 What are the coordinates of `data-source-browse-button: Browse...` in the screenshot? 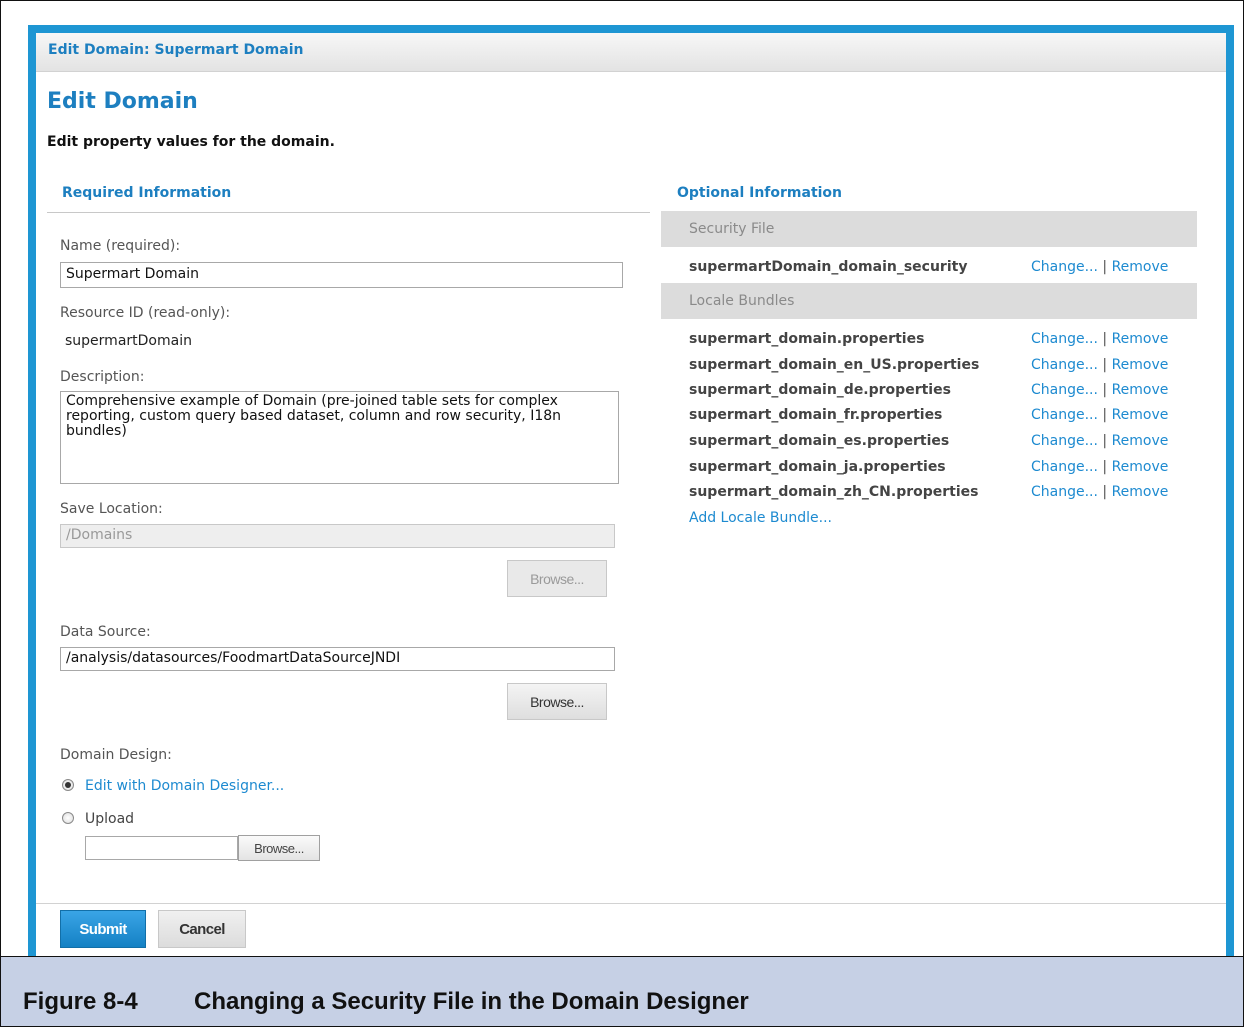 It's located at (557, 701).